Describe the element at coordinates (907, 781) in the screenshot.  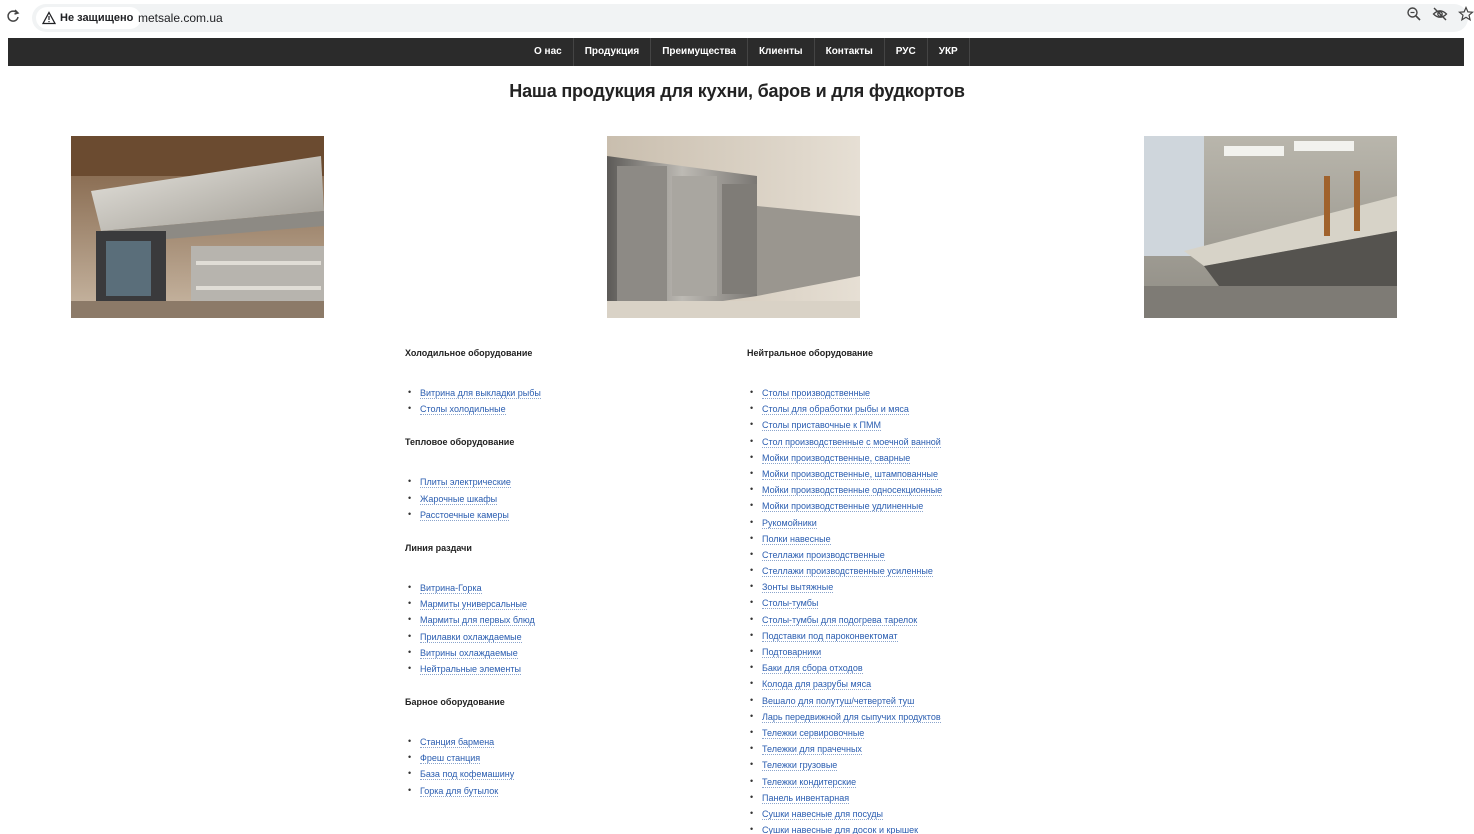
I see `list-item: Тележки кондитерские` at that location.